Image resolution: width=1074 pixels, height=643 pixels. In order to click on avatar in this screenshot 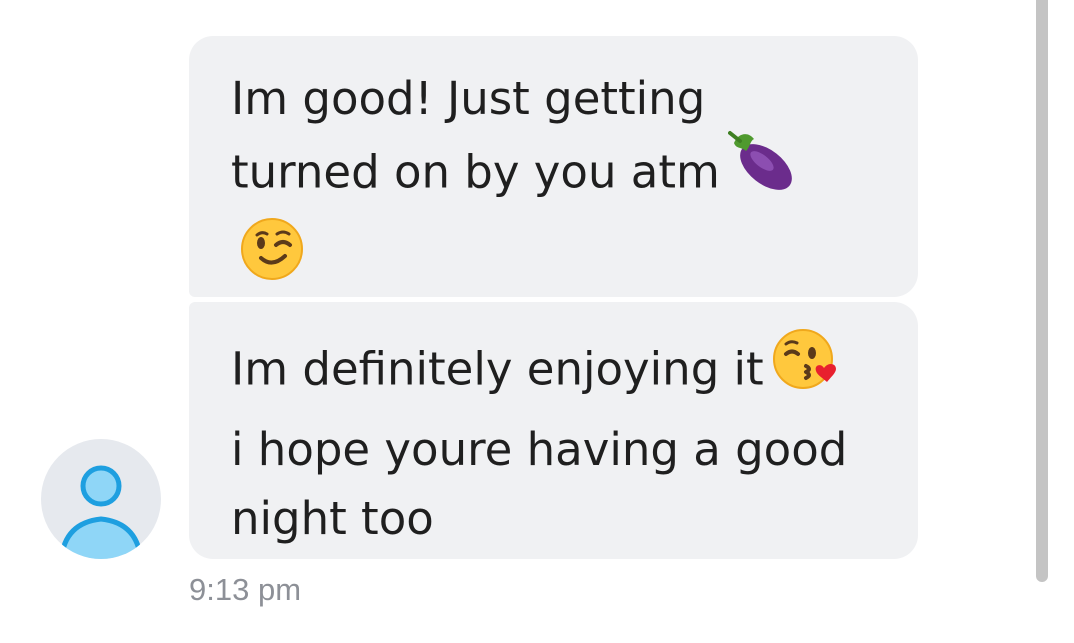, I will do `click(101, 499)`.